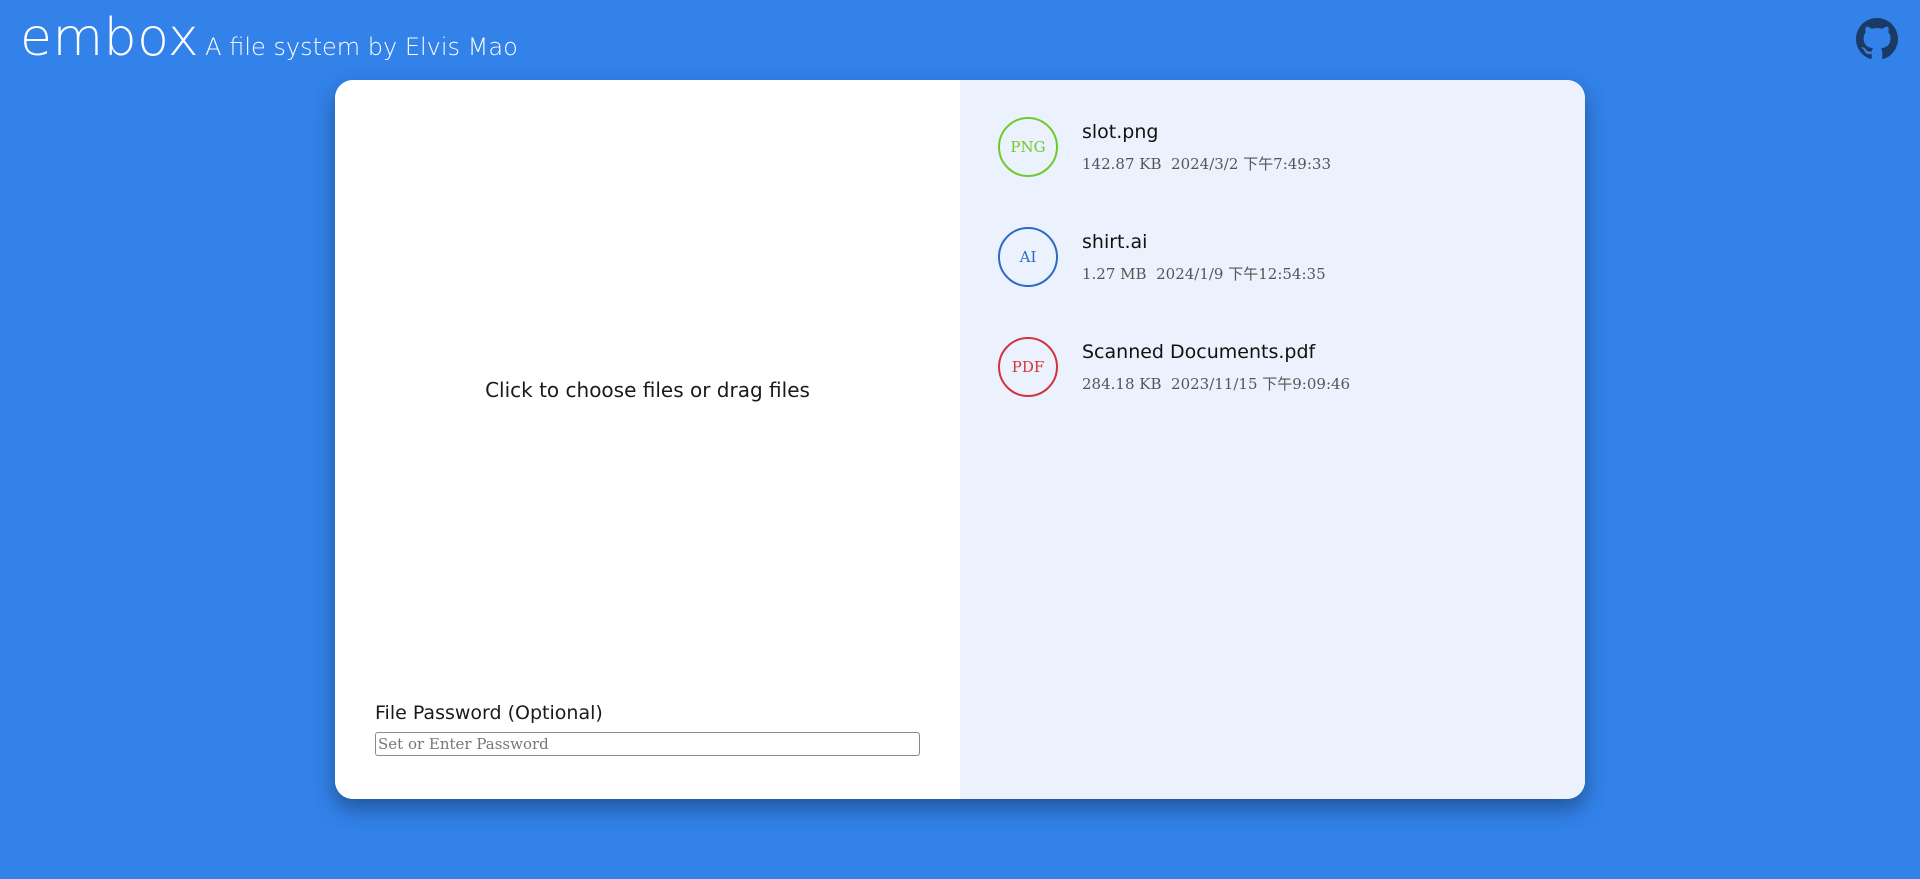  What do you see at coordinates (1120, 131) in the screenshot?
I see `file-name: slot.png` at bounding box center [1120, 131].